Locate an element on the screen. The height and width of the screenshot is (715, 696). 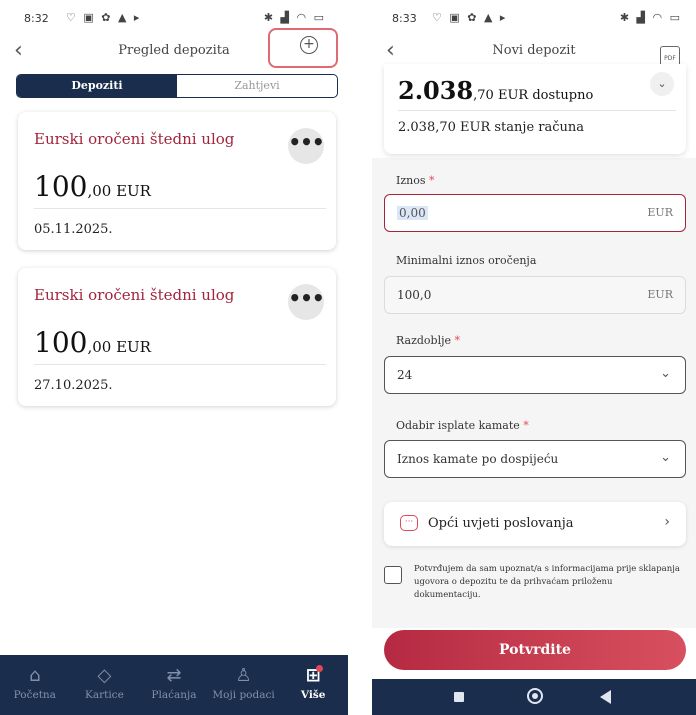
deposit-date: 05.11.2025. is located at coordinates (73, 229).